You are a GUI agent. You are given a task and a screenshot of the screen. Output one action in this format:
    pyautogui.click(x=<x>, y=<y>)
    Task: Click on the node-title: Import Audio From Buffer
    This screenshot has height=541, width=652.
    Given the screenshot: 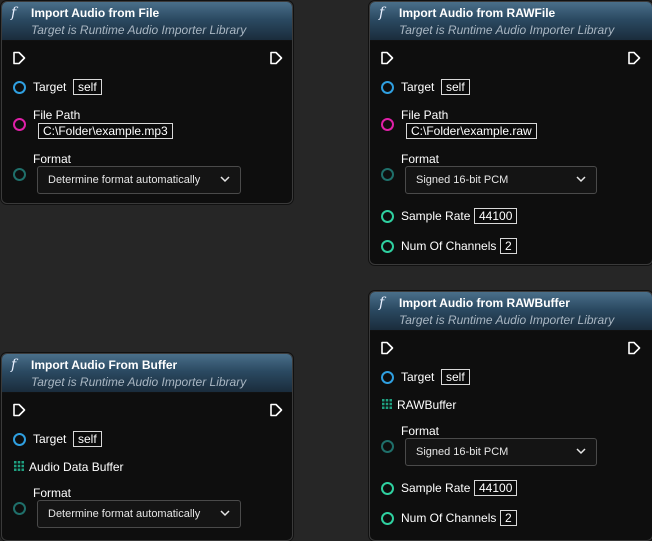 What is the action you would take?
    pyautogui.click(x=104, y=365)
    